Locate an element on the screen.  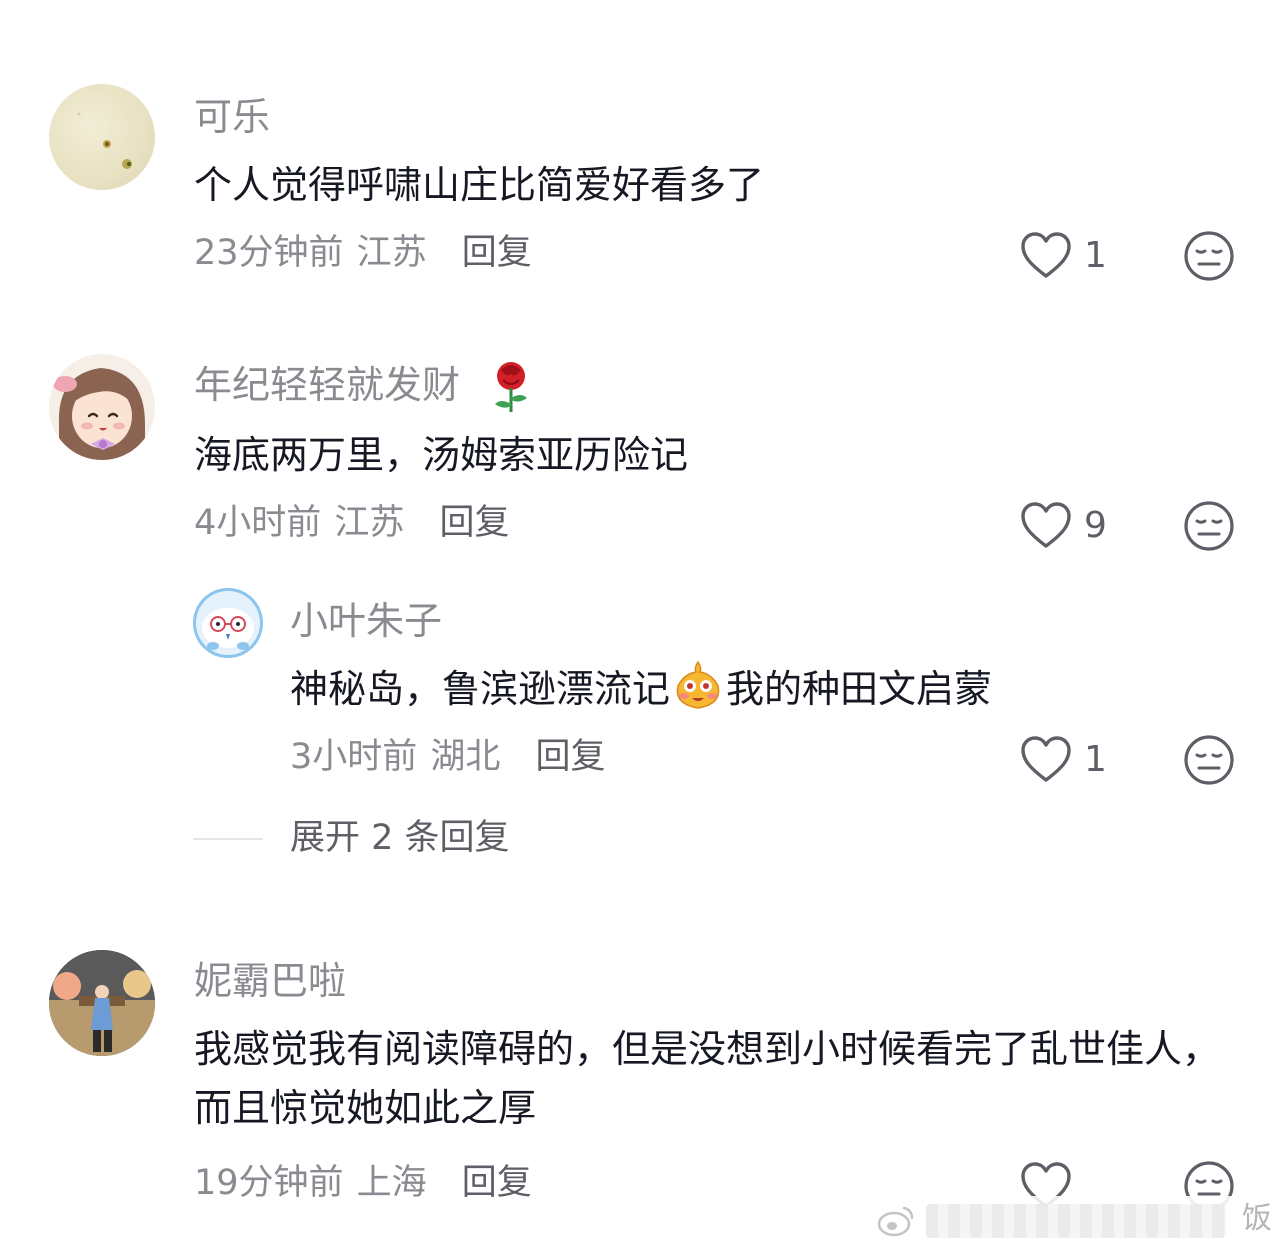
expand-replies-button: 展开 2 条回复 is located at coordinates (400, 838).